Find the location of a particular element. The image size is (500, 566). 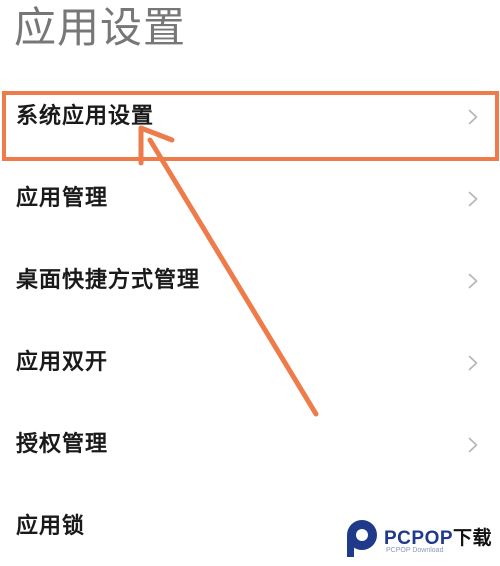

list-item-app-management: 应用管理 is located at coordinates (250, 199).